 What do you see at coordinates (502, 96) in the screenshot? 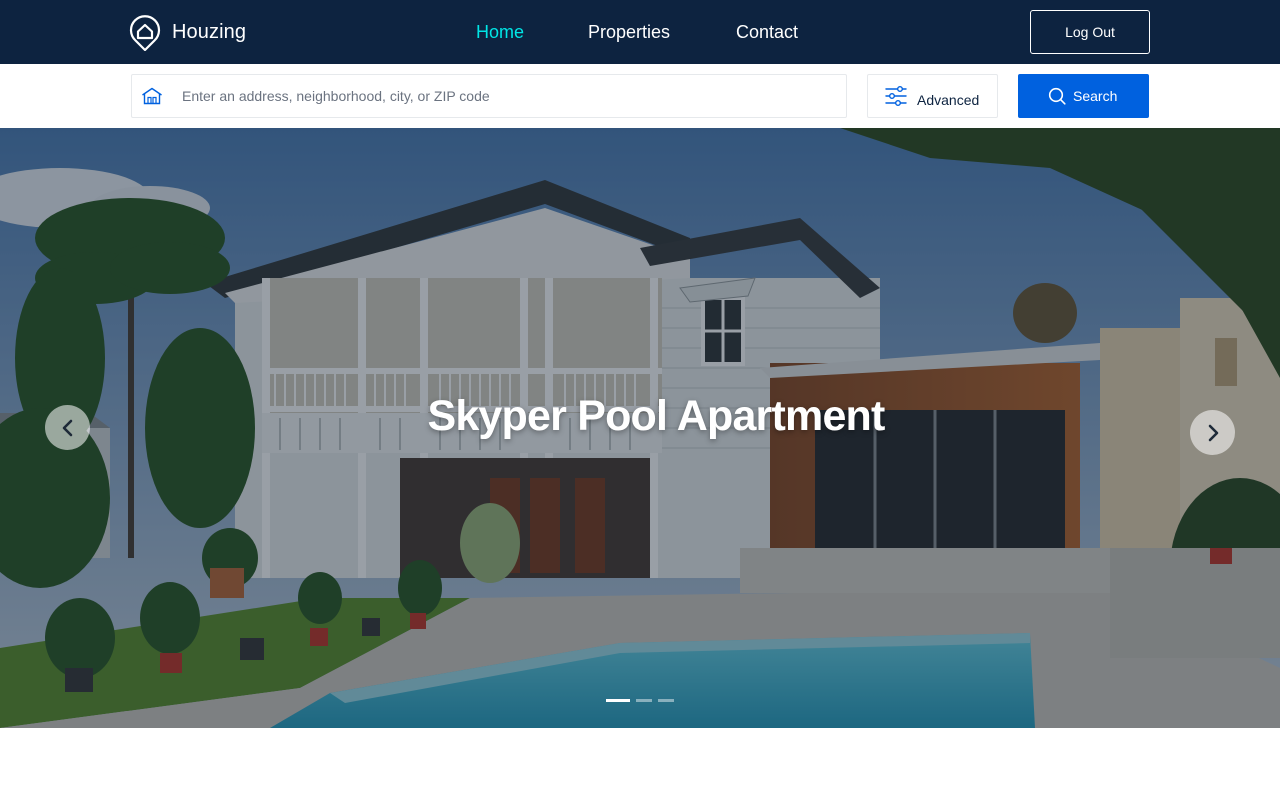
I see `search-input` at bounding box center [502, 96].